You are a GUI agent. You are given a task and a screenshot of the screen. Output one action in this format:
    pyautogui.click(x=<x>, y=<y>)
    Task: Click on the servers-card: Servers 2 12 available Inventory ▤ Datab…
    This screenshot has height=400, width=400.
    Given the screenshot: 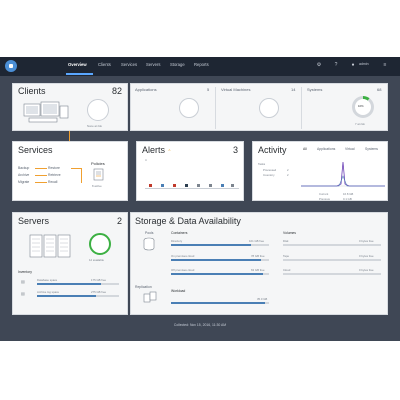 What is the action you would take?
    pyautogui.click(x=70, y=263)
    